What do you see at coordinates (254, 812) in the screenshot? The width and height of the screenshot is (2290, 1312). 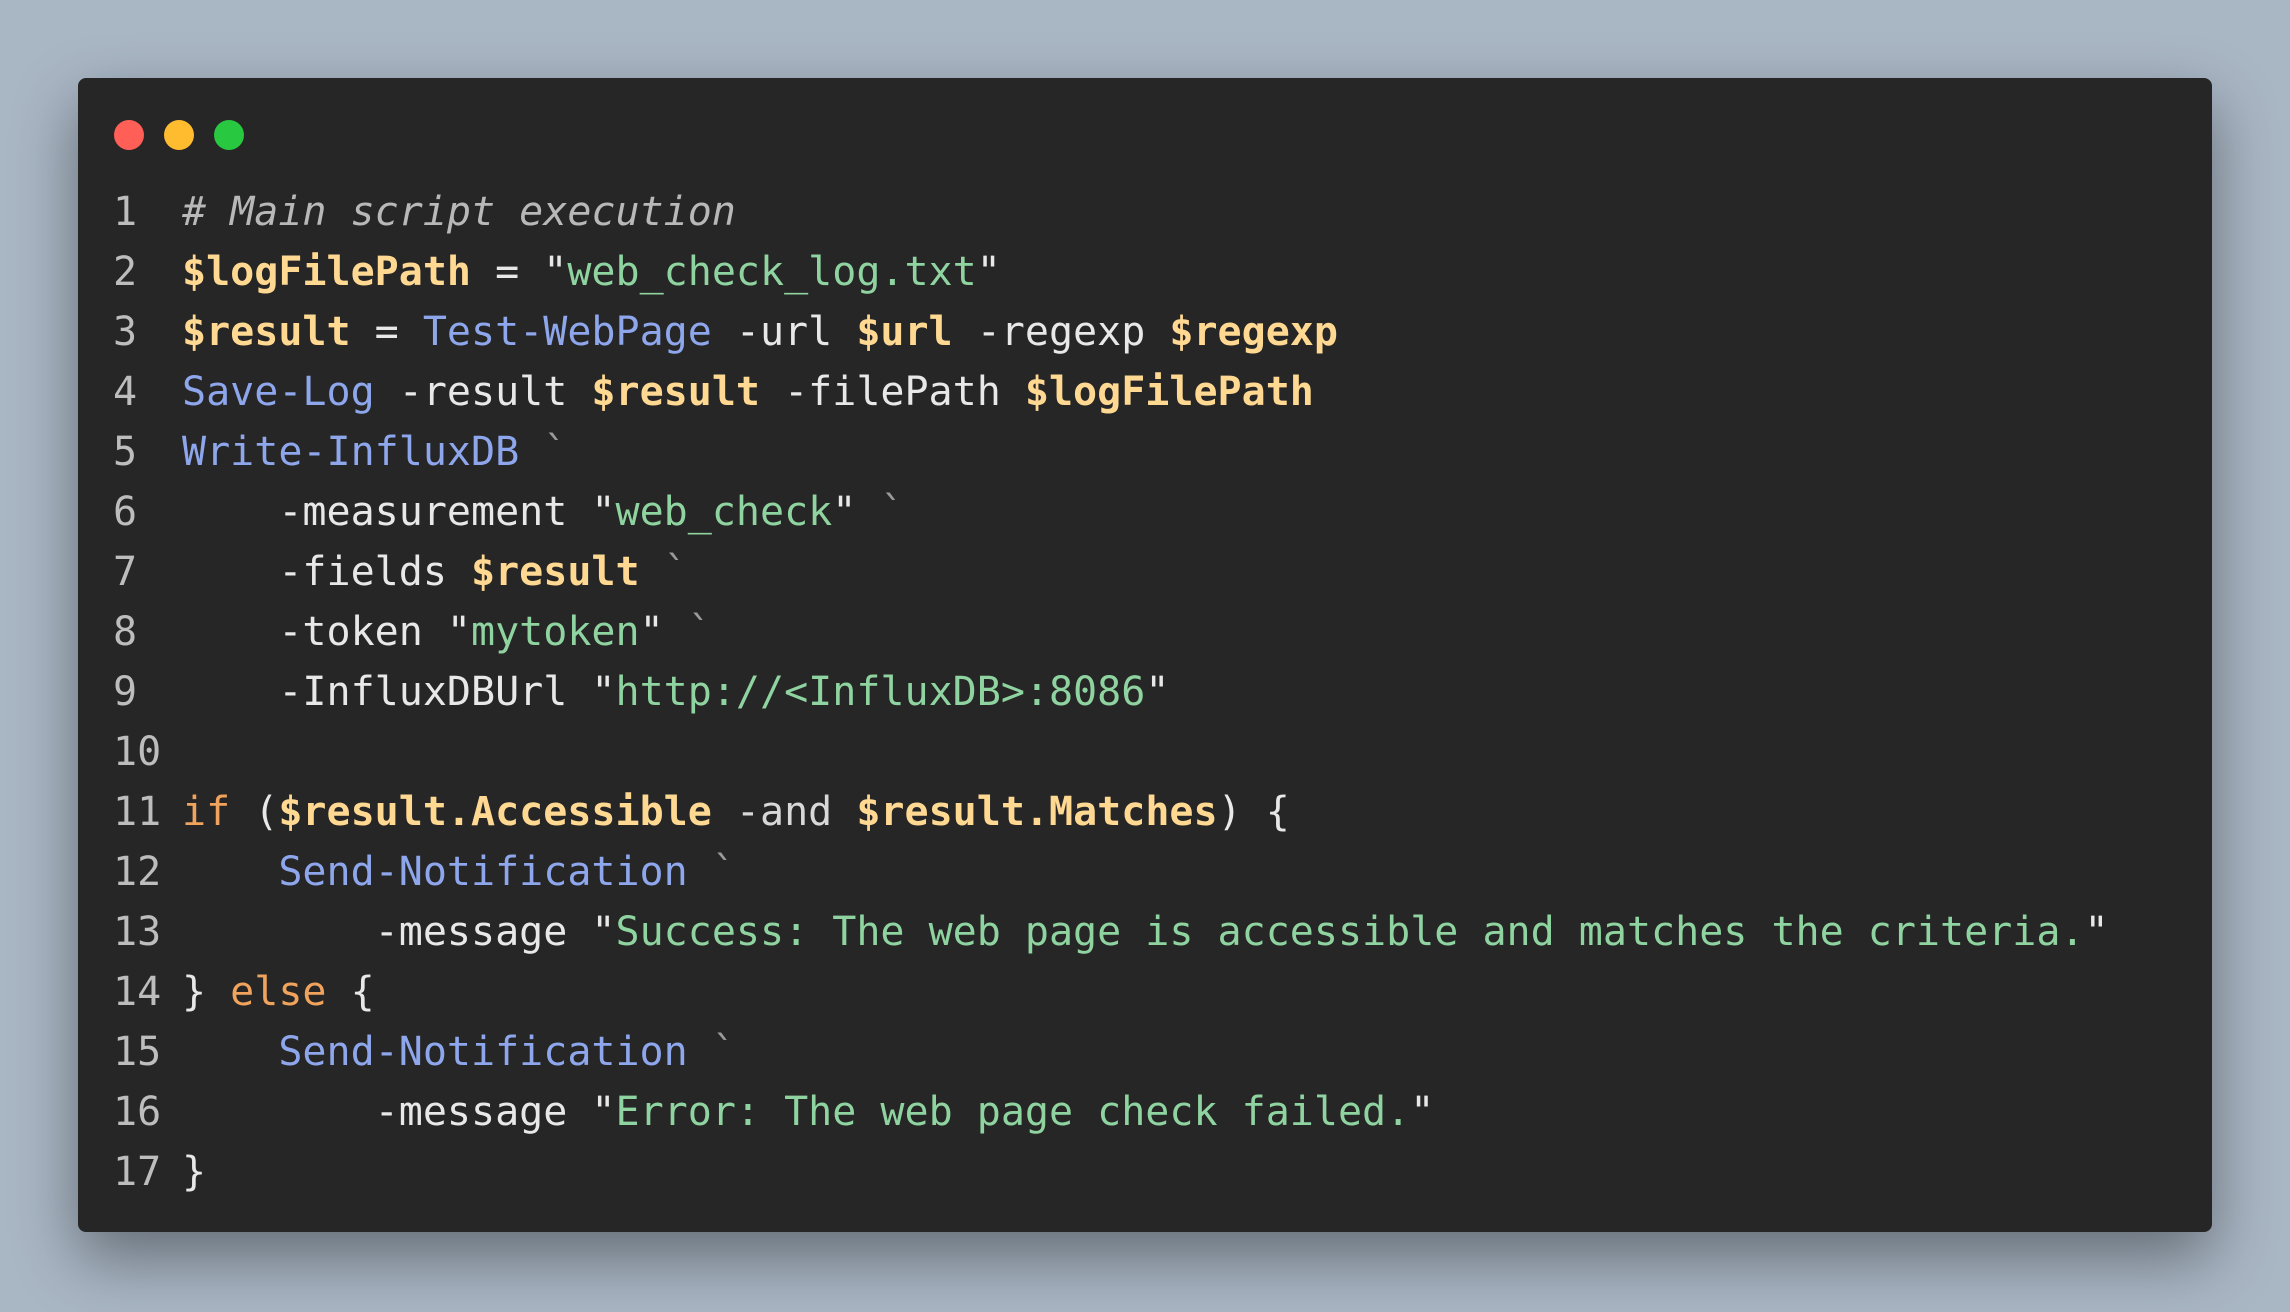 I see `code-token: (` at bounding box center [254, 812].